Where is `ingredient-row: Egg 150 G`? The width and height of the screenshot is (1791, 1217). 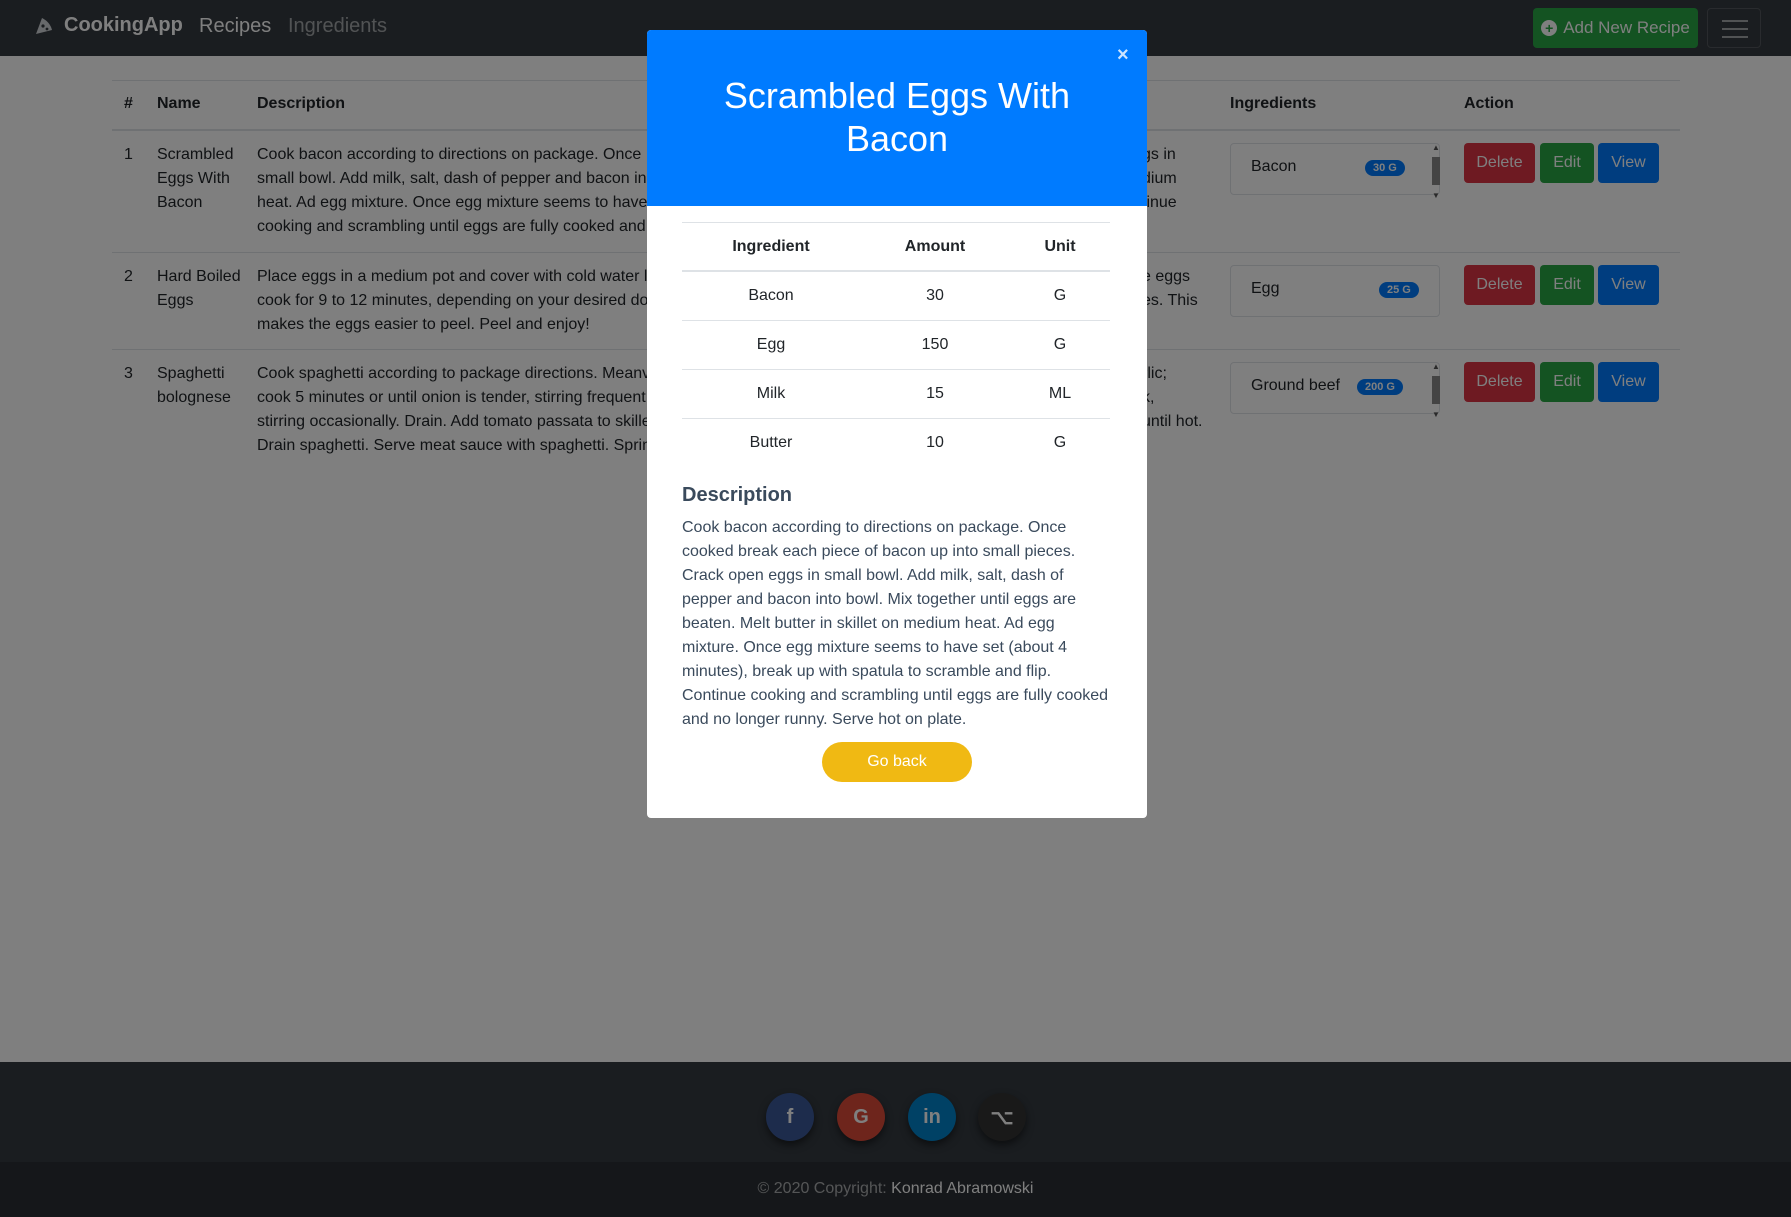
ingredient-row: Egg 150 G is located at coordinates (896, 345).